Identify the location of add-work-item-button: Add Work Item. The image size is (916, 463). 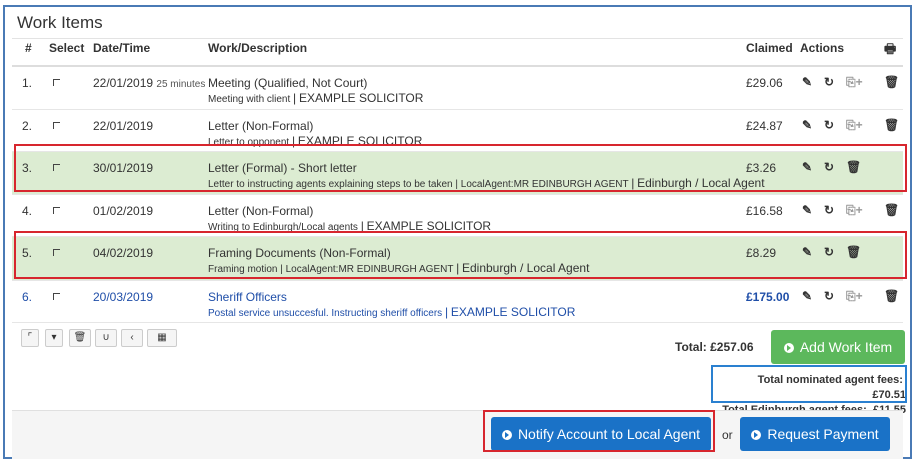
(838, 347).